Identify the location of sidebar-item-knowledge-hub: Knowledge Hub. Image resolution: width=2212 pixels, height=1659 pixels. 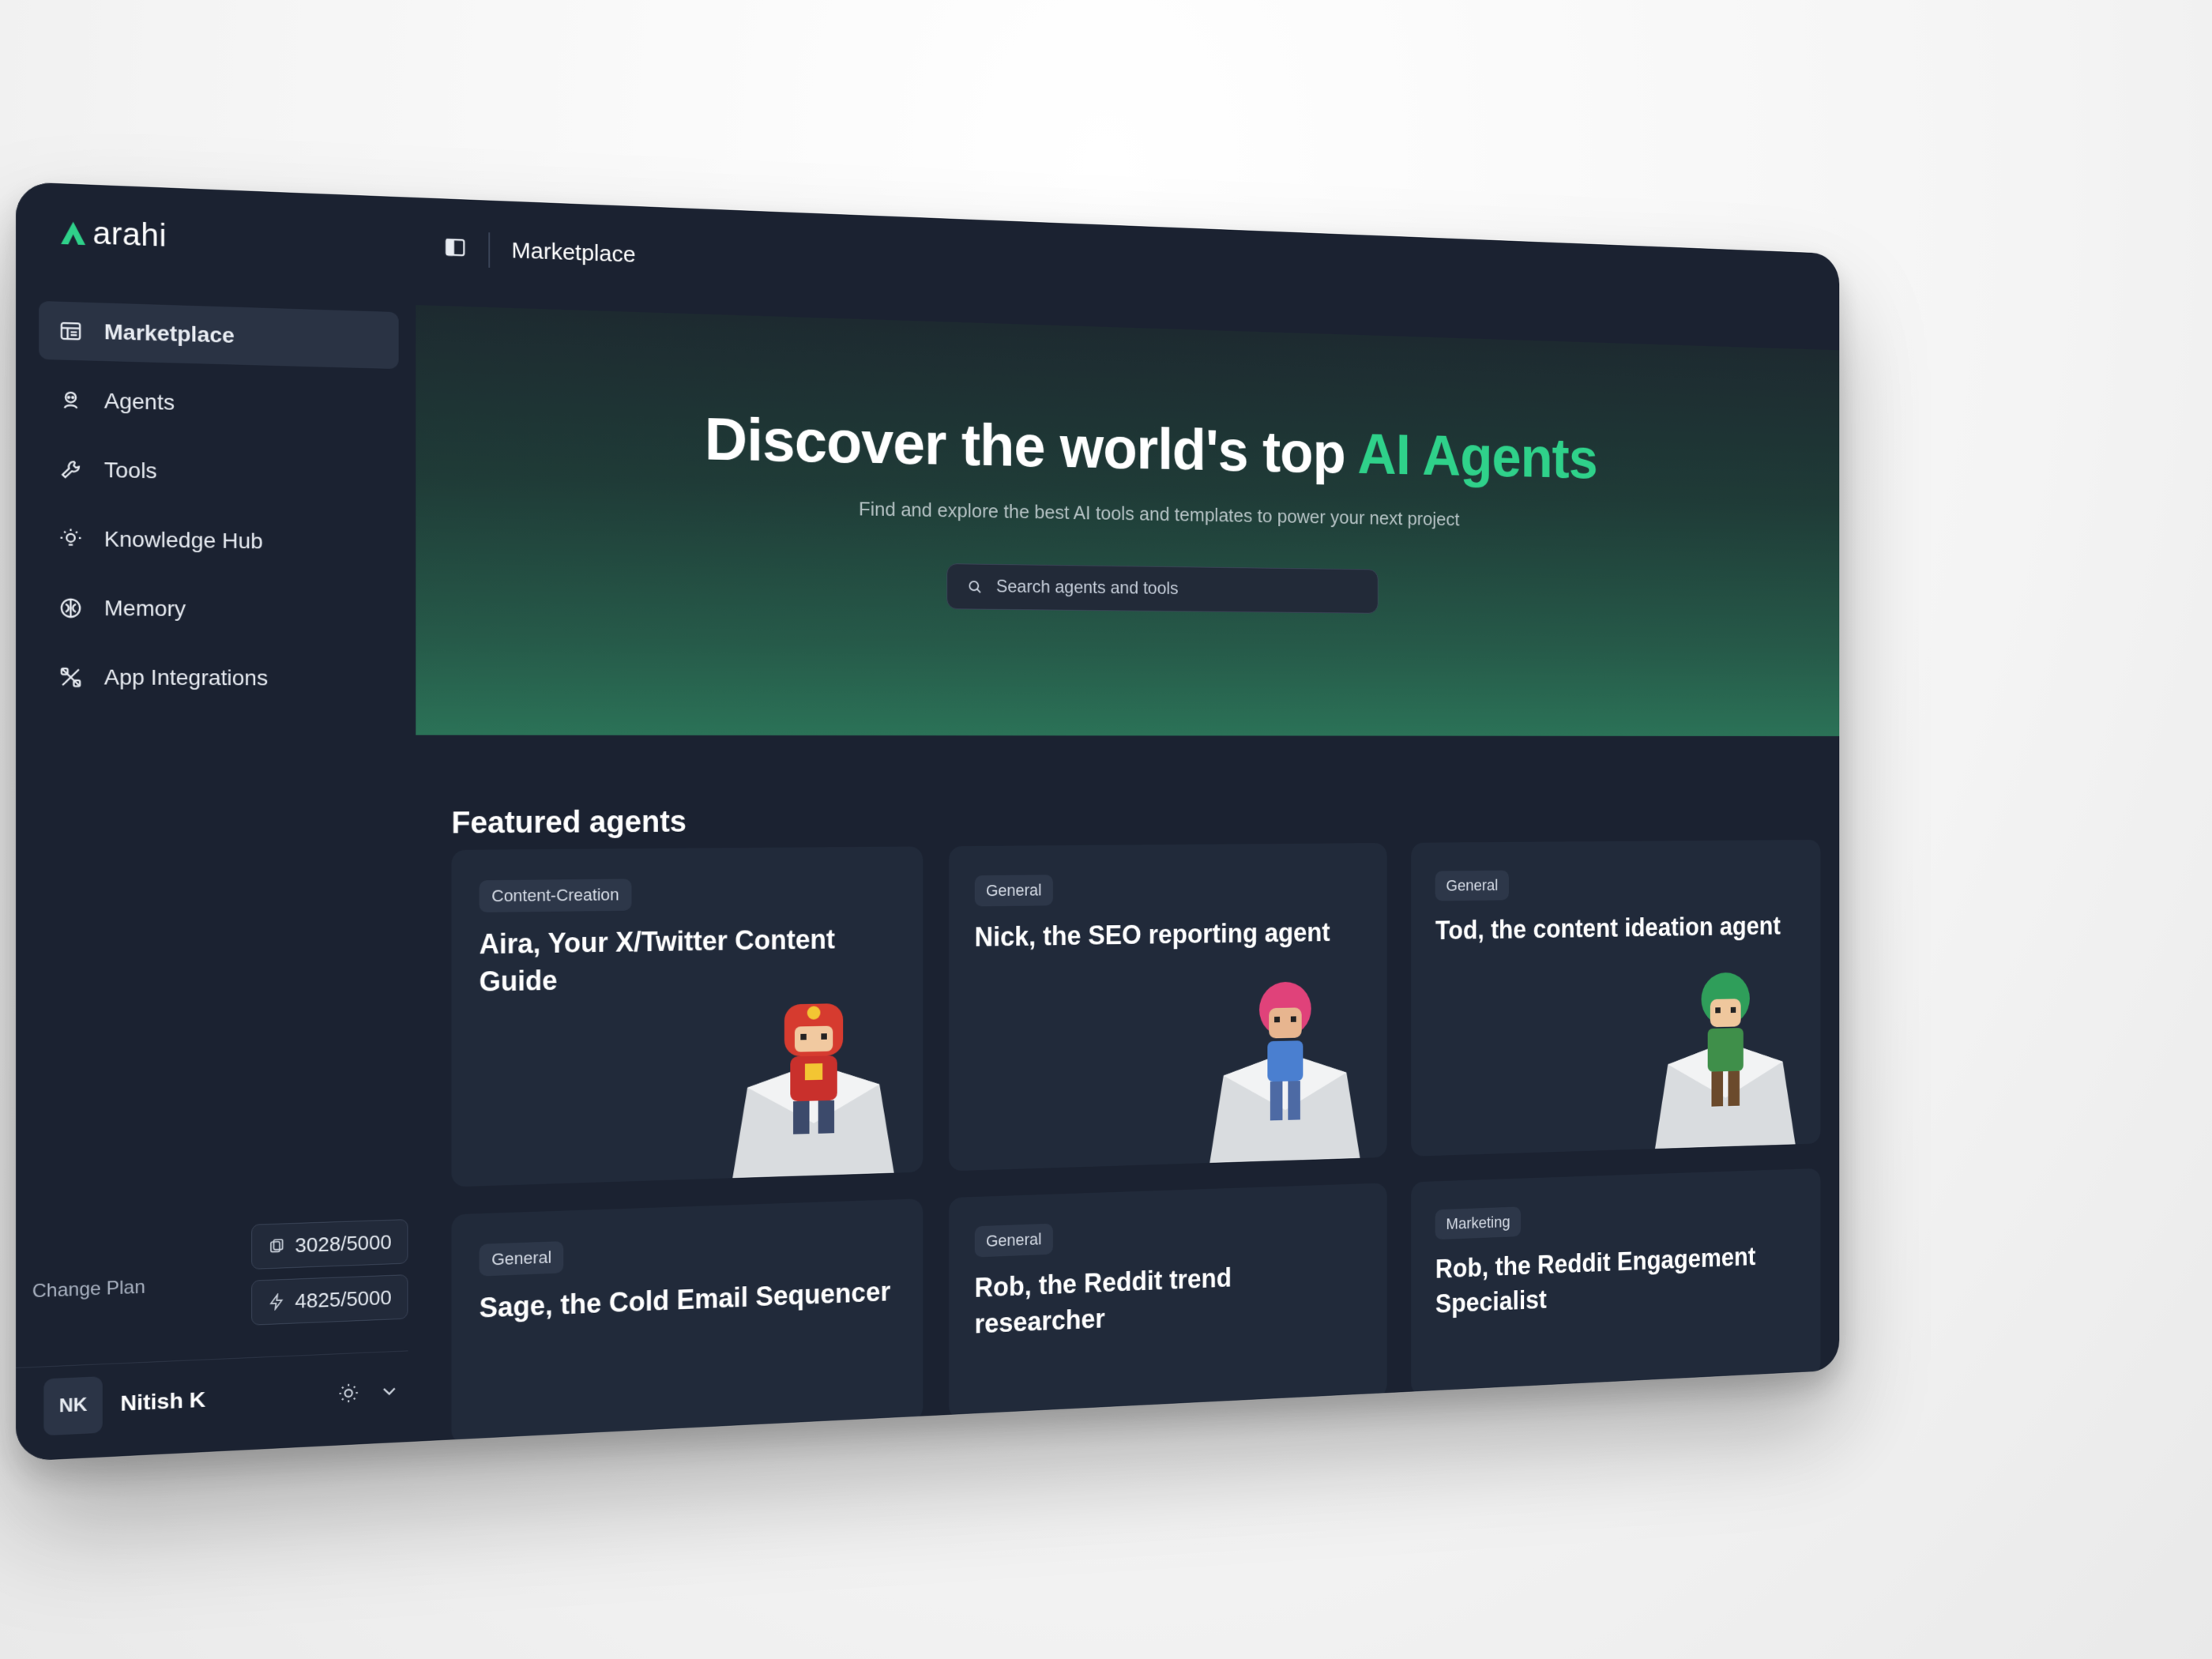
(219, 540).